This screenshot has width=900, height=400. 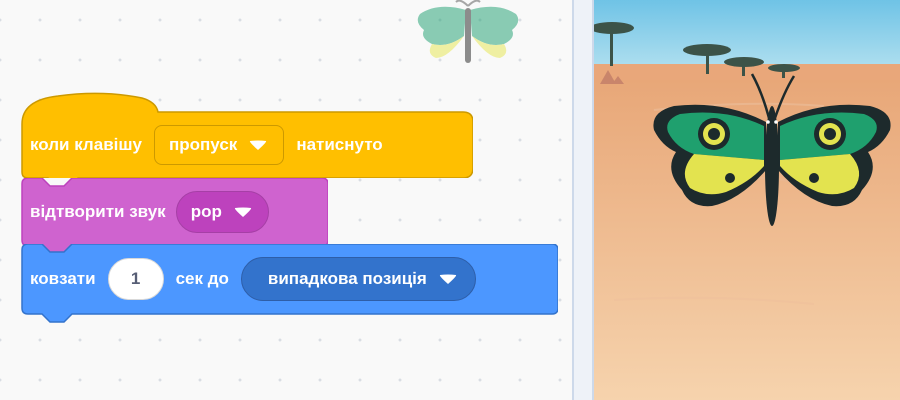 I want to click on key-dropdown: пропуск, so click(x=219, y=145).